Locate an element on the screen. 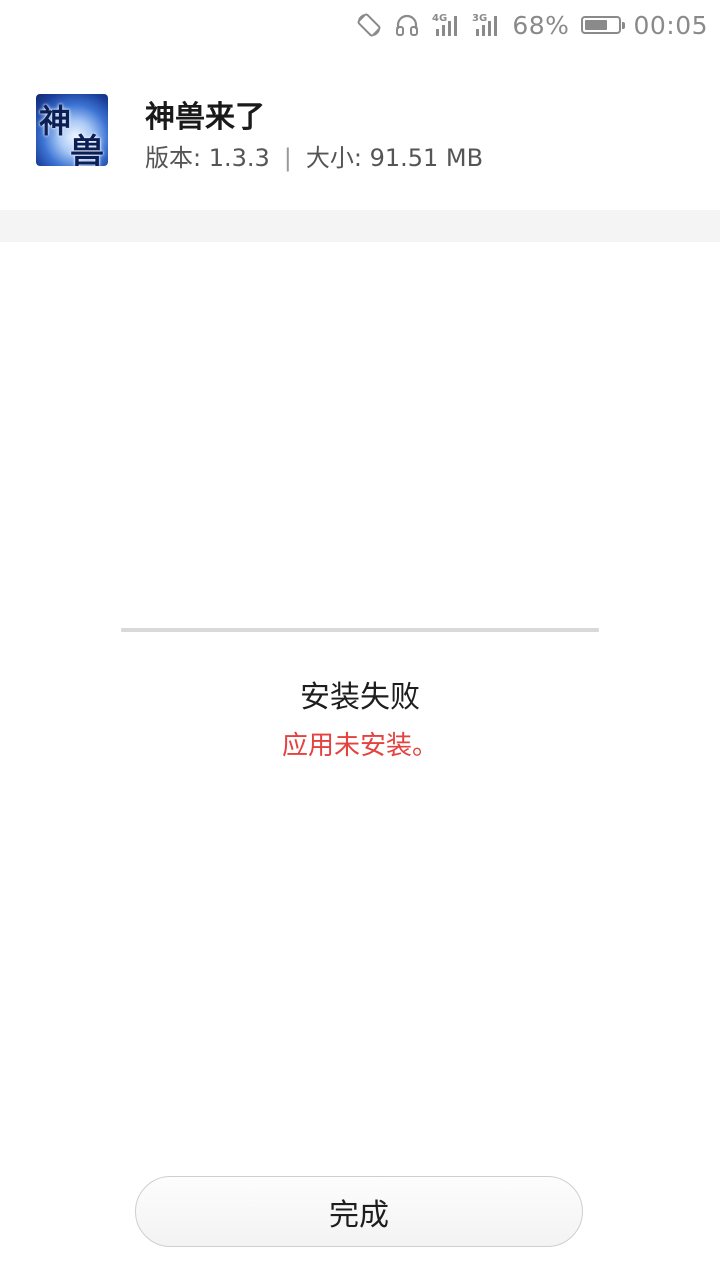 The image size is (720, 1280). signal-3g-icon: 3G is located at coordinates (486, 25).